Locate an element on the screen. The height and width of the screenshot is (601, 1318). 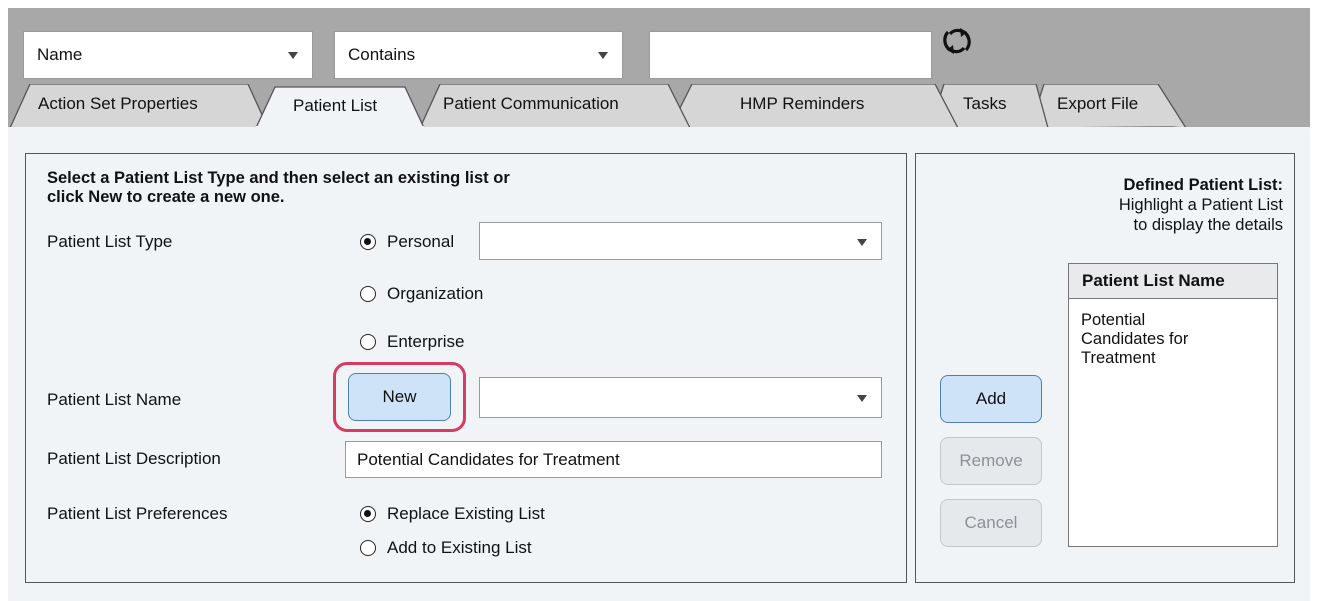
radio-replace-existing-label: Replace Existing List is located at coordinates (466, 513).